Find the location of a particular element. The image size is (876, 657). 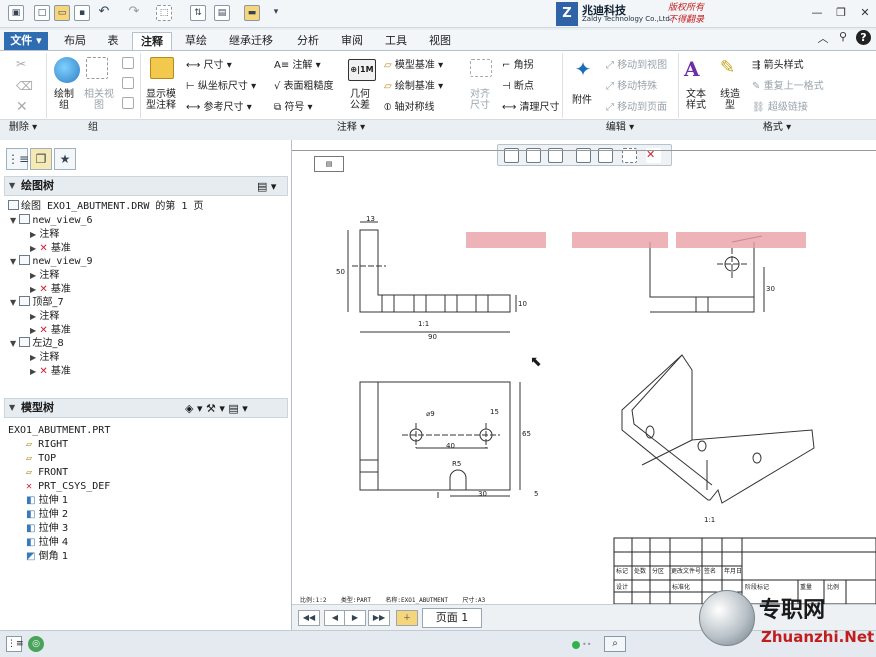

dim-r5: R5 is located at coordinates (456, 464).